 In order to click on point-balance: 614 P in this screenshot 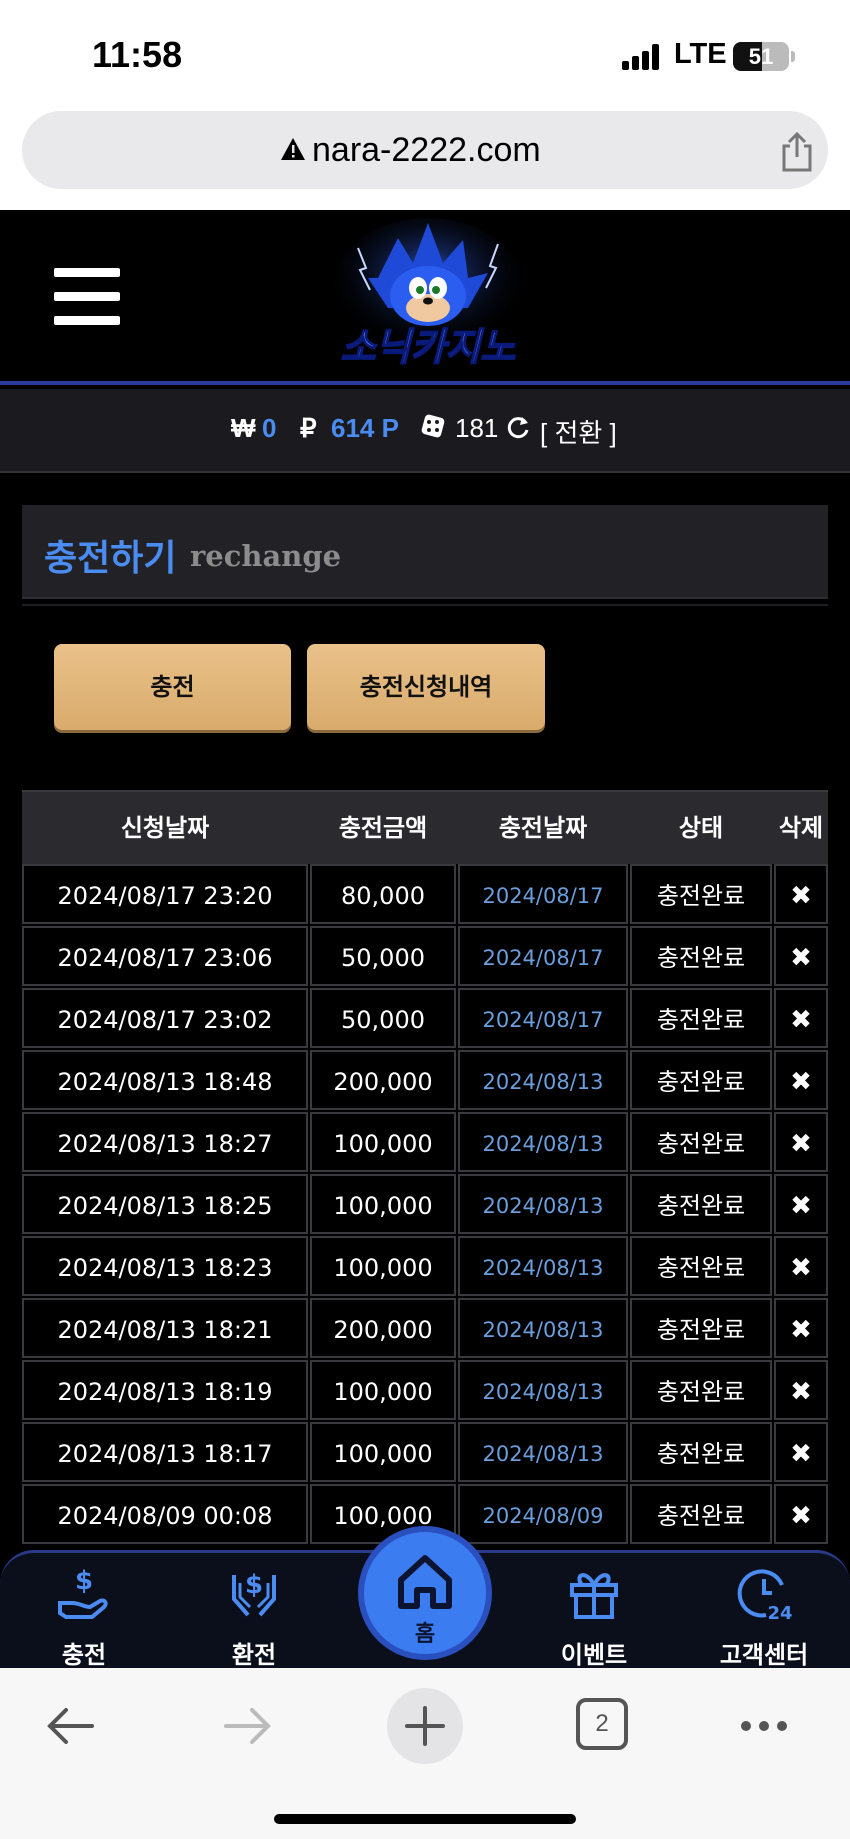, I will do `click(365, 428)`.